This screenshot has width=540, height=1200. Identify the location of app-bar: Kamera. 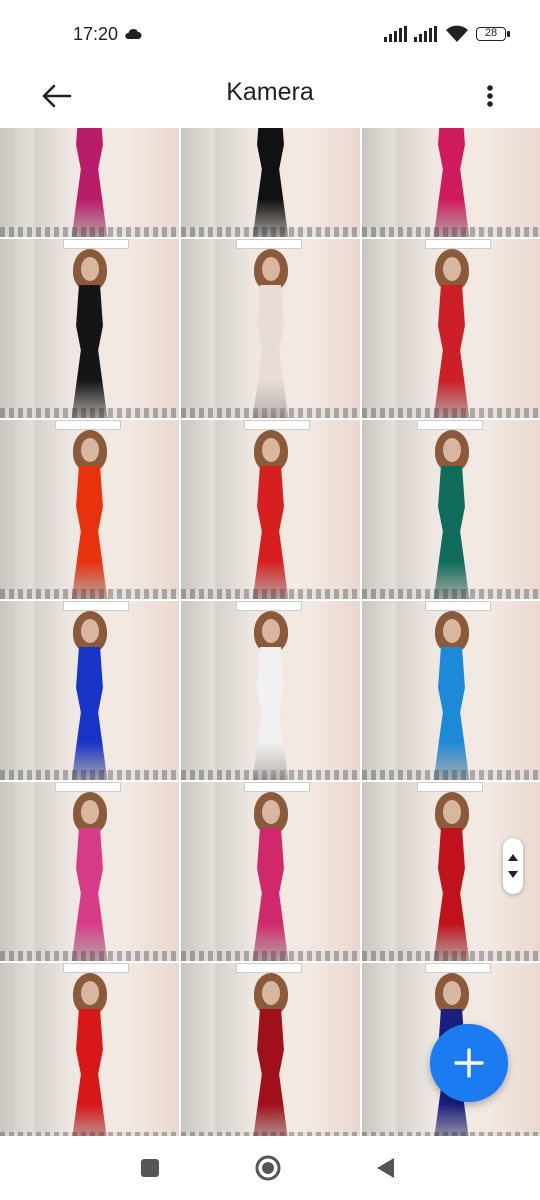
(270, 97).